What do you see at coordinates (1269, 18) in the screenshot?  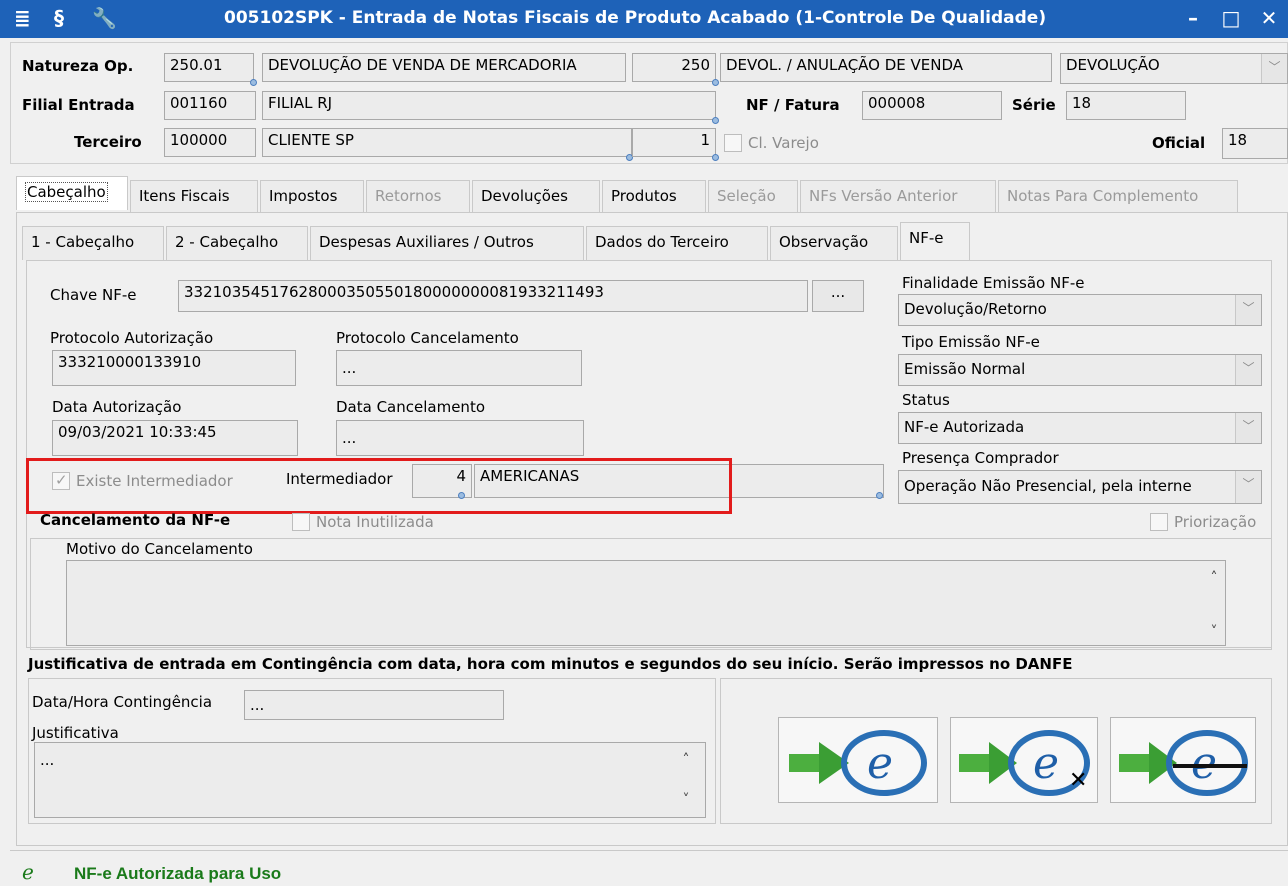 I see `close-button: ✕` at bounding box center [1269, 18].